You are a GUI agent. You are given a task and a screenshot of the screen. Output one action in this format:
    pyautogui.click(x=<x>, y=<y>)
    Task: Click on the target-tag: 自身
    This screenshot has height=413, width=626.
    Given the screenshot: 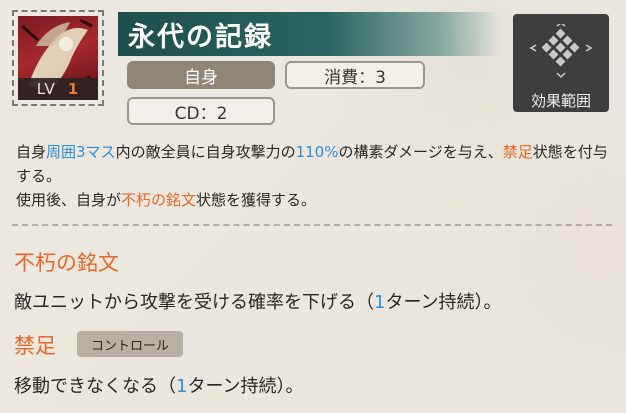 What is the action you would take?
    pyautogui.click(x=201, y=75)
    